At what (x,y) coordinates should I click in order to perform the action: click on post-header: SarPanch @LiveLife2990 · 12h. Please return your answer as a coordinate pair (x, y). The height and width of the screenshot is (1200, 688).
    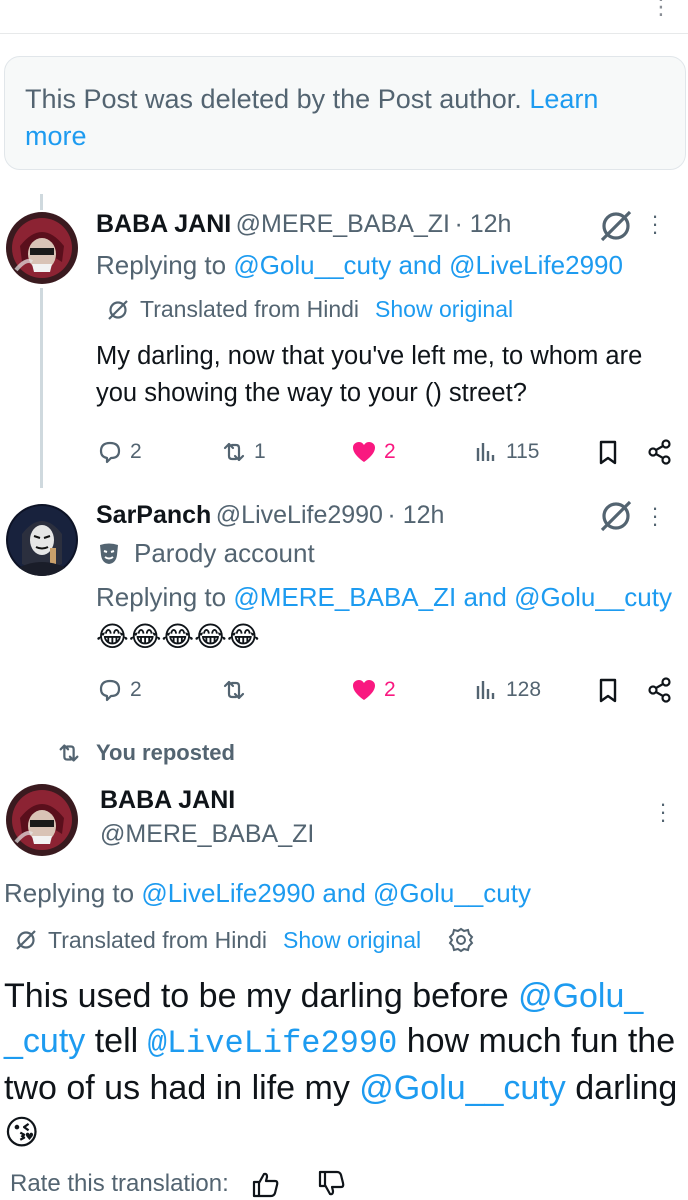
    Looking at the image, I should click on (270, 515).